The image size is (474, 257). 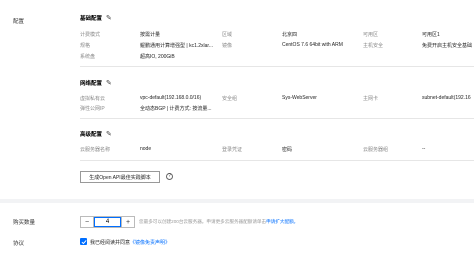 I want to click on vpc-key: 虚拟私有云, so click(x=93, y=99).